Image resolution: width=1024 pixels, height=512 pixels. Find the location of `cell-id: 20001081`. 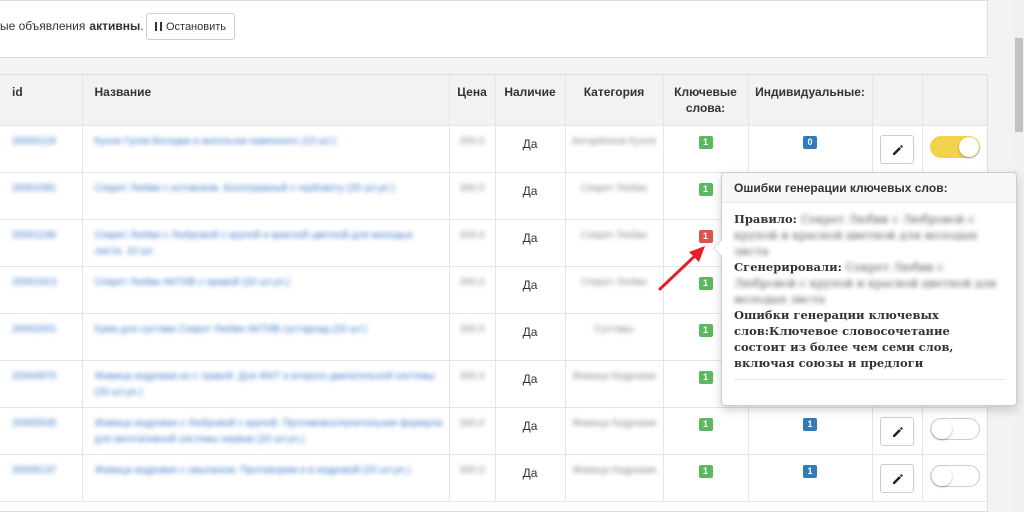

cell-id: 20001081 is located at coordinates (41, 196).